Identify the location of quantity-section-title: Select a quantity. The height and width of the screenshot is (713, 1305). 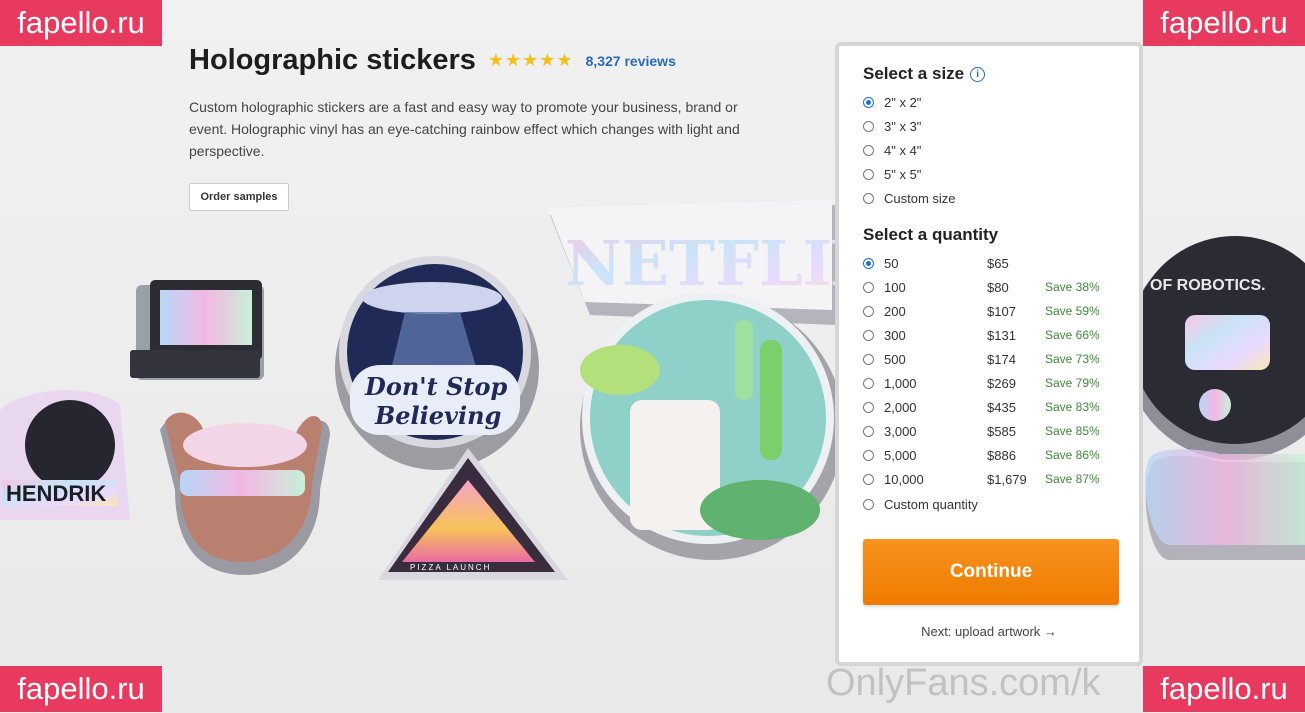
(931, 234).